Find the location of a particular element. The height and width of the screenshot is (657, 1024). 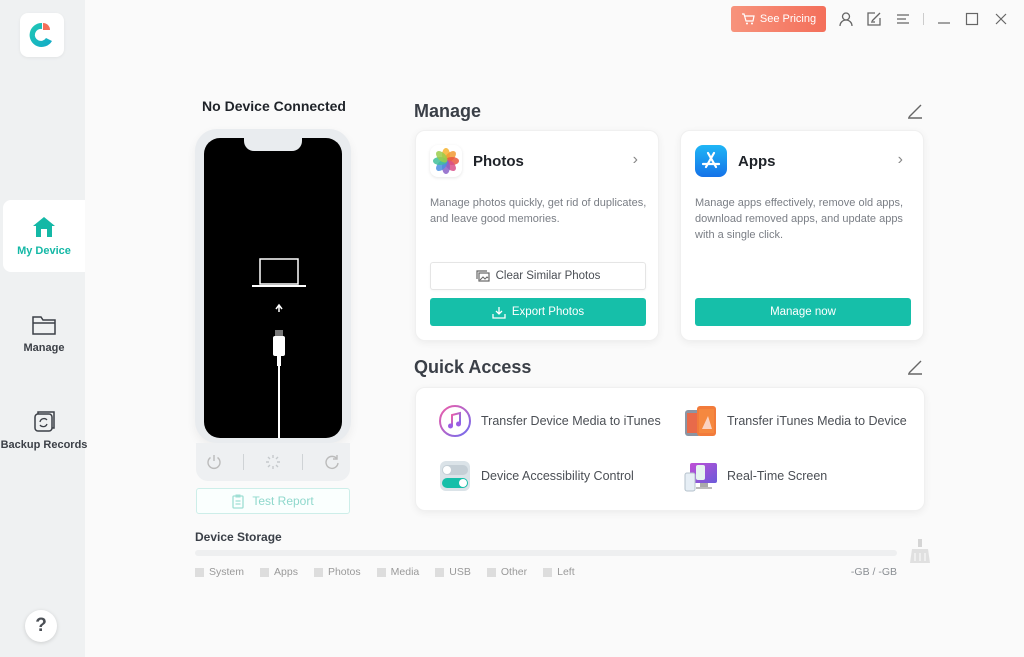

storage-legend: System Apps Photos Media USB Other Left is located at coordinates (385, 572).